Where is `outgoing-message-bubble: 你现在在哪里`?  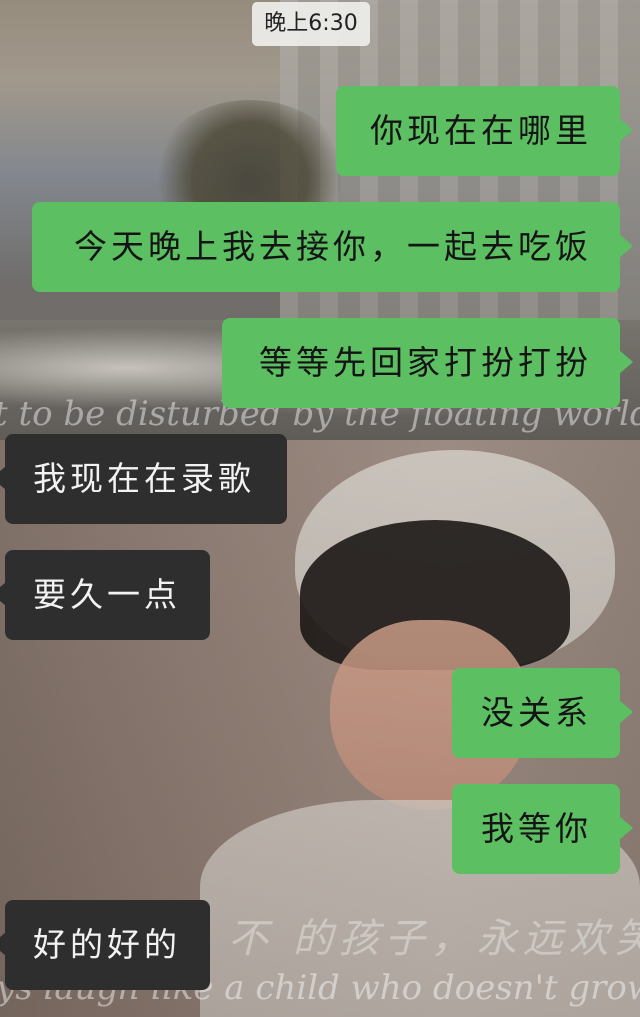
outgoing-message-bubble: 你现在在哪里 is located at coordinates (484, 131).